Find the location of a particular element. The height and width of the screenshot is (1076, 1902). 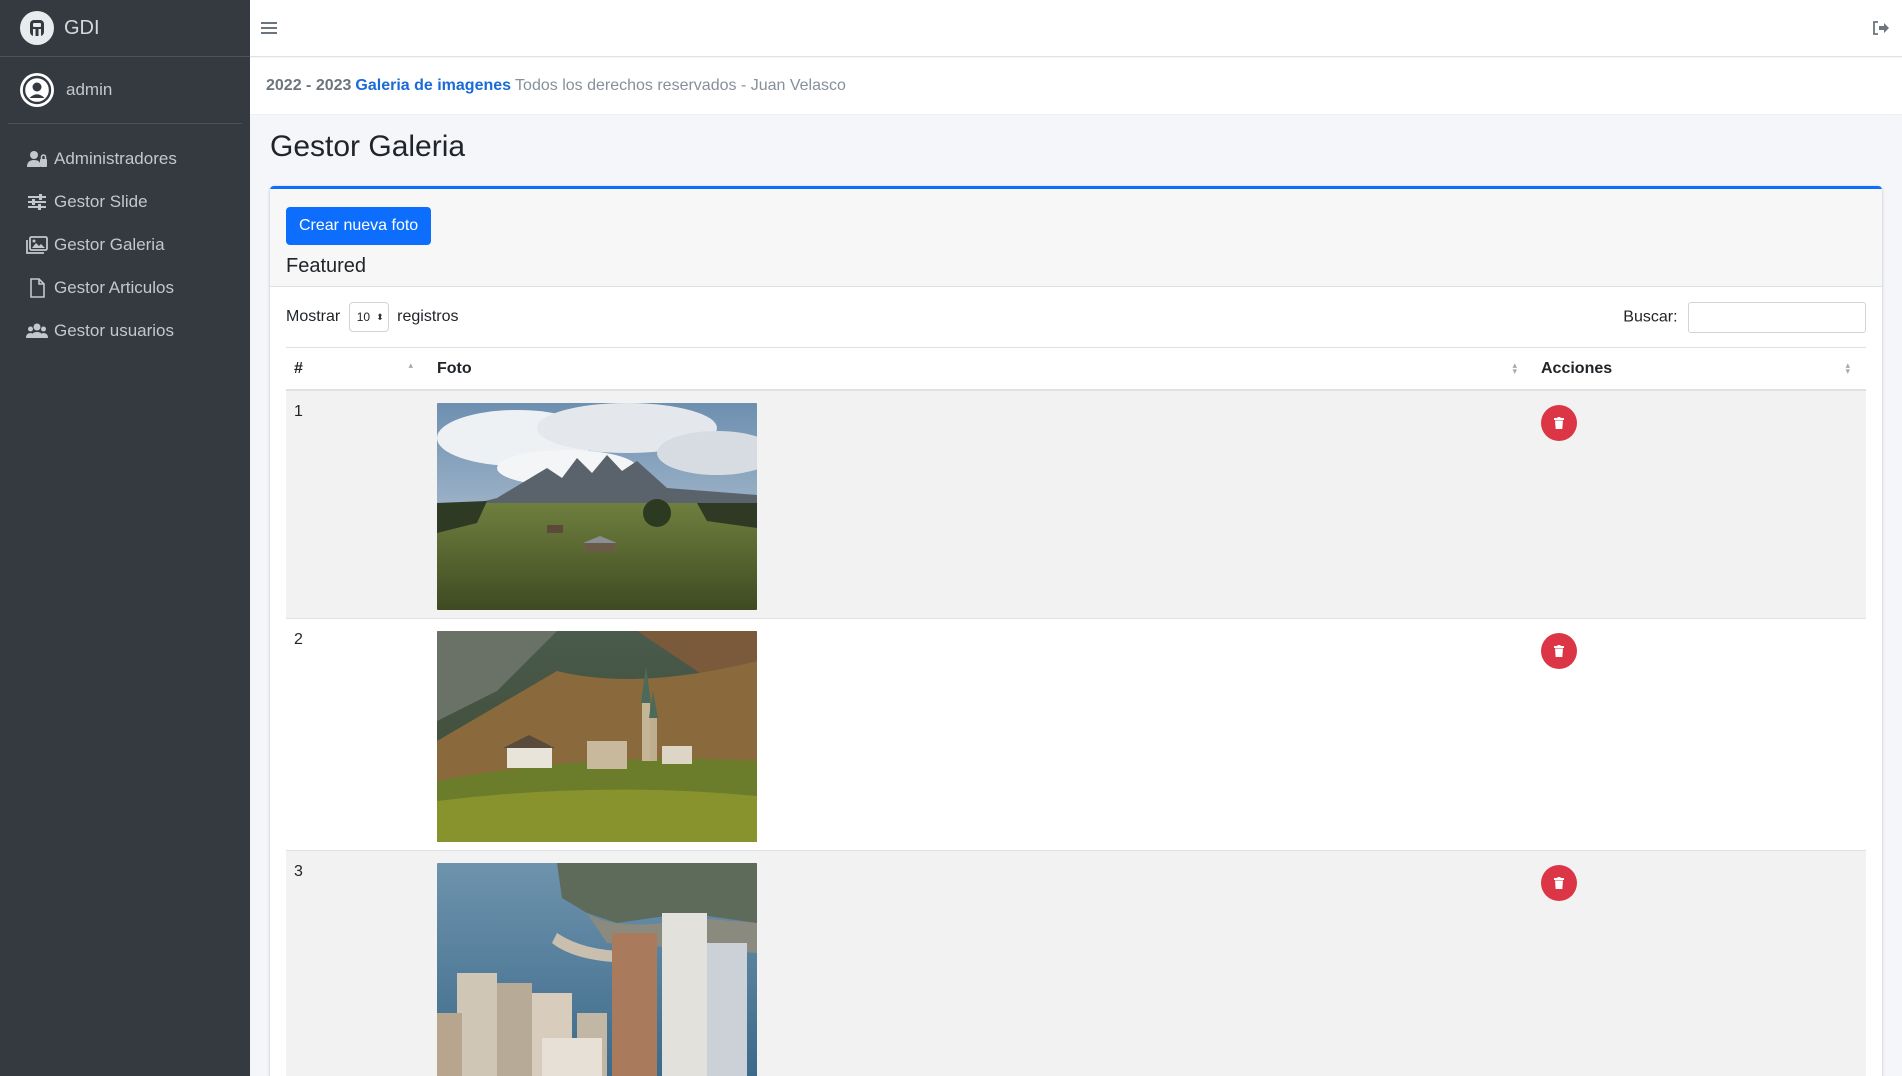

sidebar-item-label: Administradores is located at coordinates (115, 158).